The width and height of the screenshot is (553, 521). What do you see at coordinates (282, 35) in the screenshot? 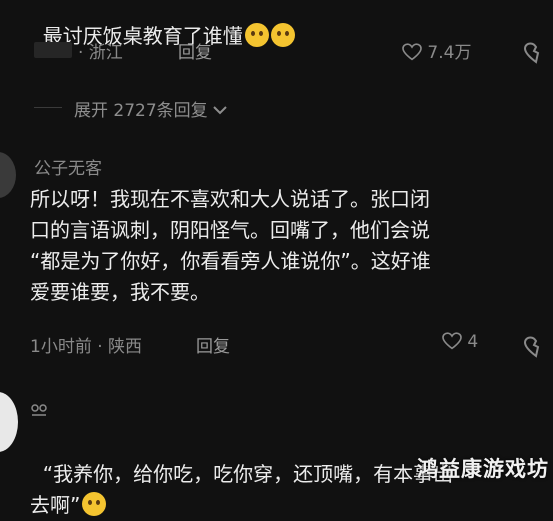
I see `worried-emoji-icon` at bounding box center [282, 35].